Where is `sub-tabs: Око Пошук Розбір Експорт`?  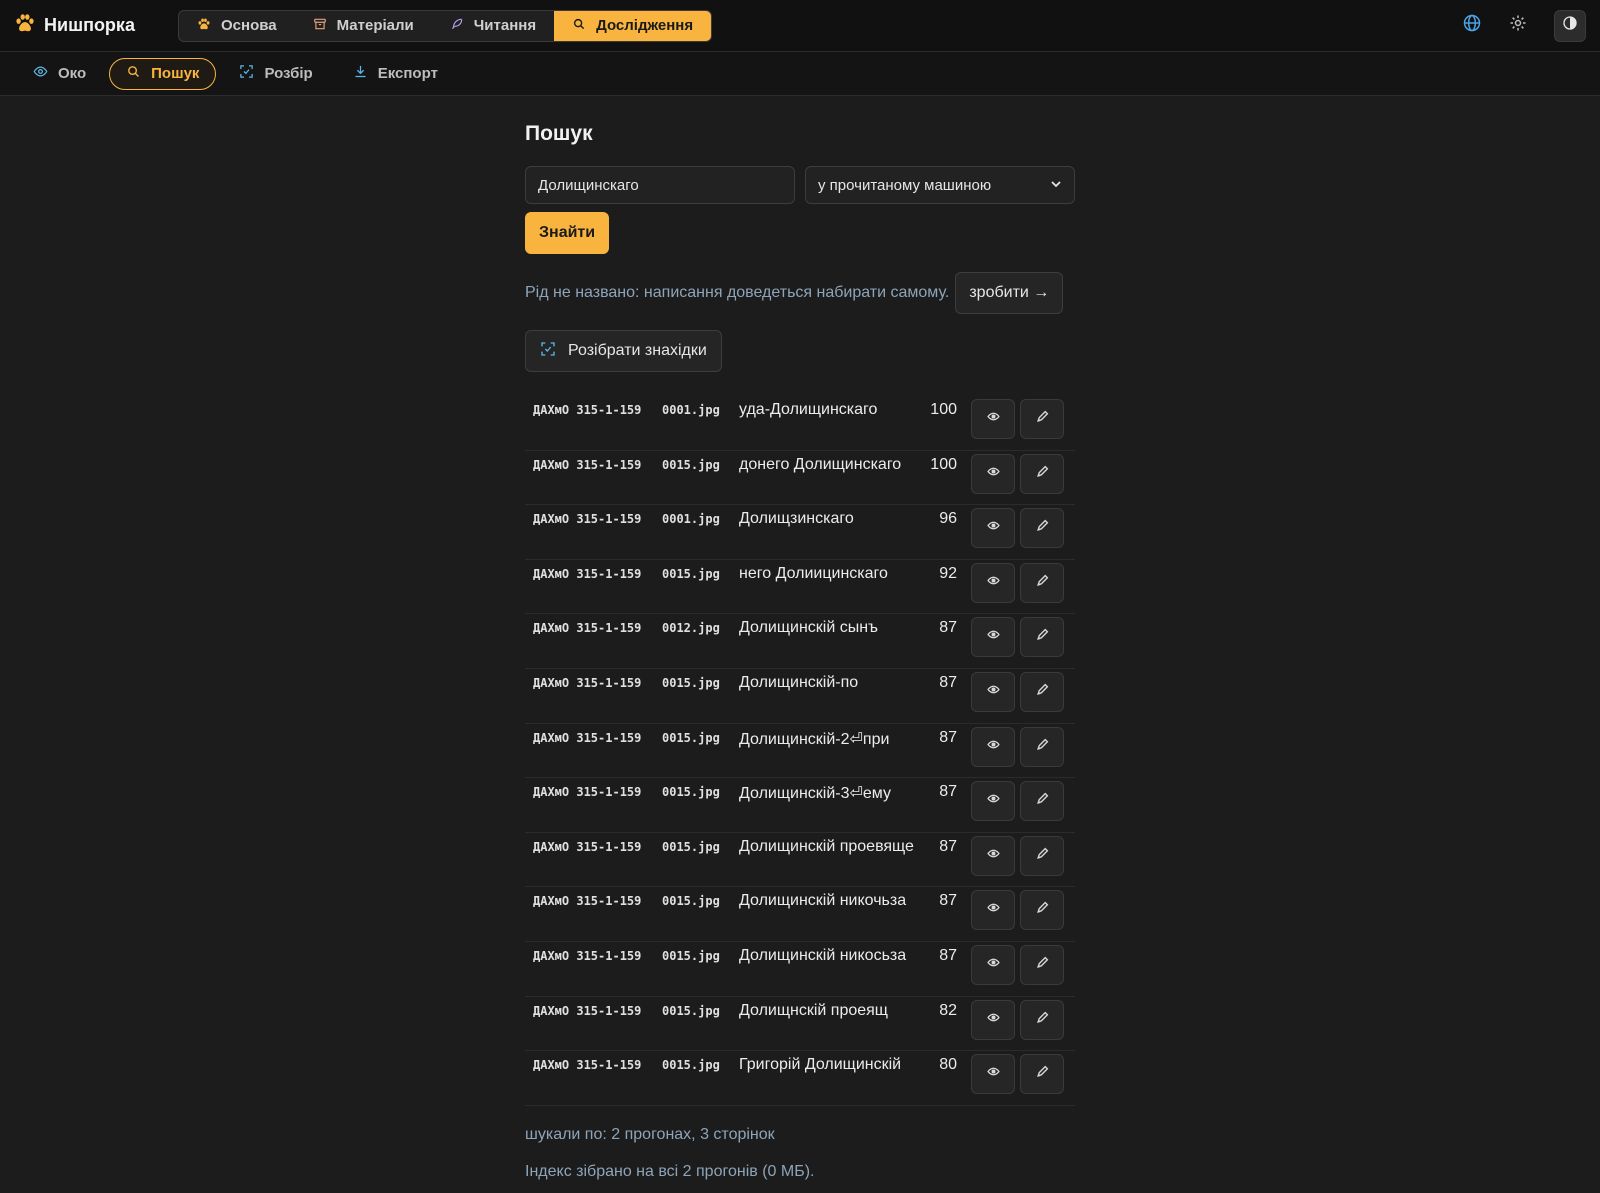
sub-tabs: Око Пошук Розбір Експорт is located at coordinates (800, 74).